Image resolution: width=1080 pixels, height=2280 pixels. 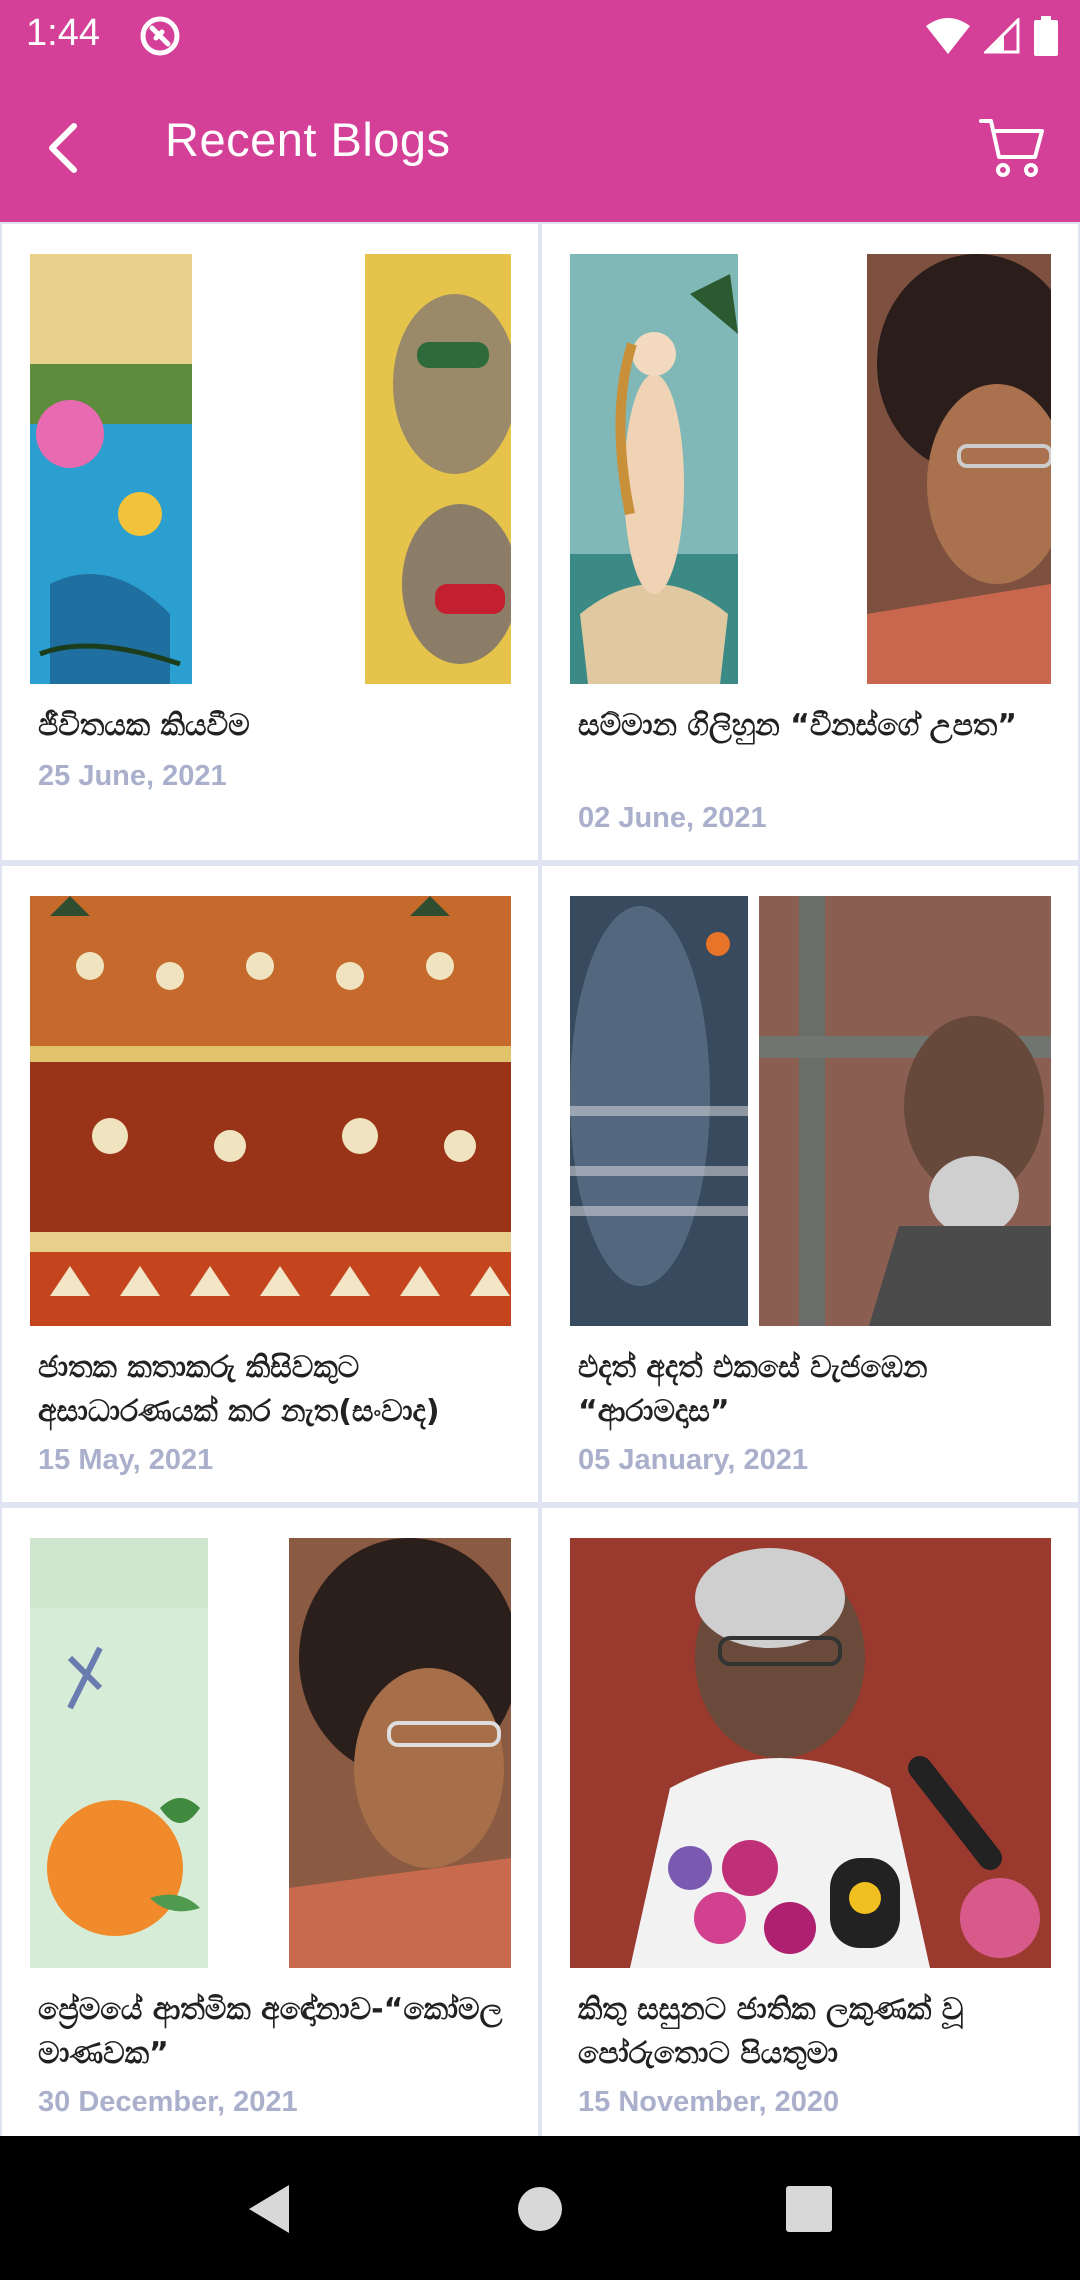 I want to click on speaker-photo, so click(x=810, y=1753).